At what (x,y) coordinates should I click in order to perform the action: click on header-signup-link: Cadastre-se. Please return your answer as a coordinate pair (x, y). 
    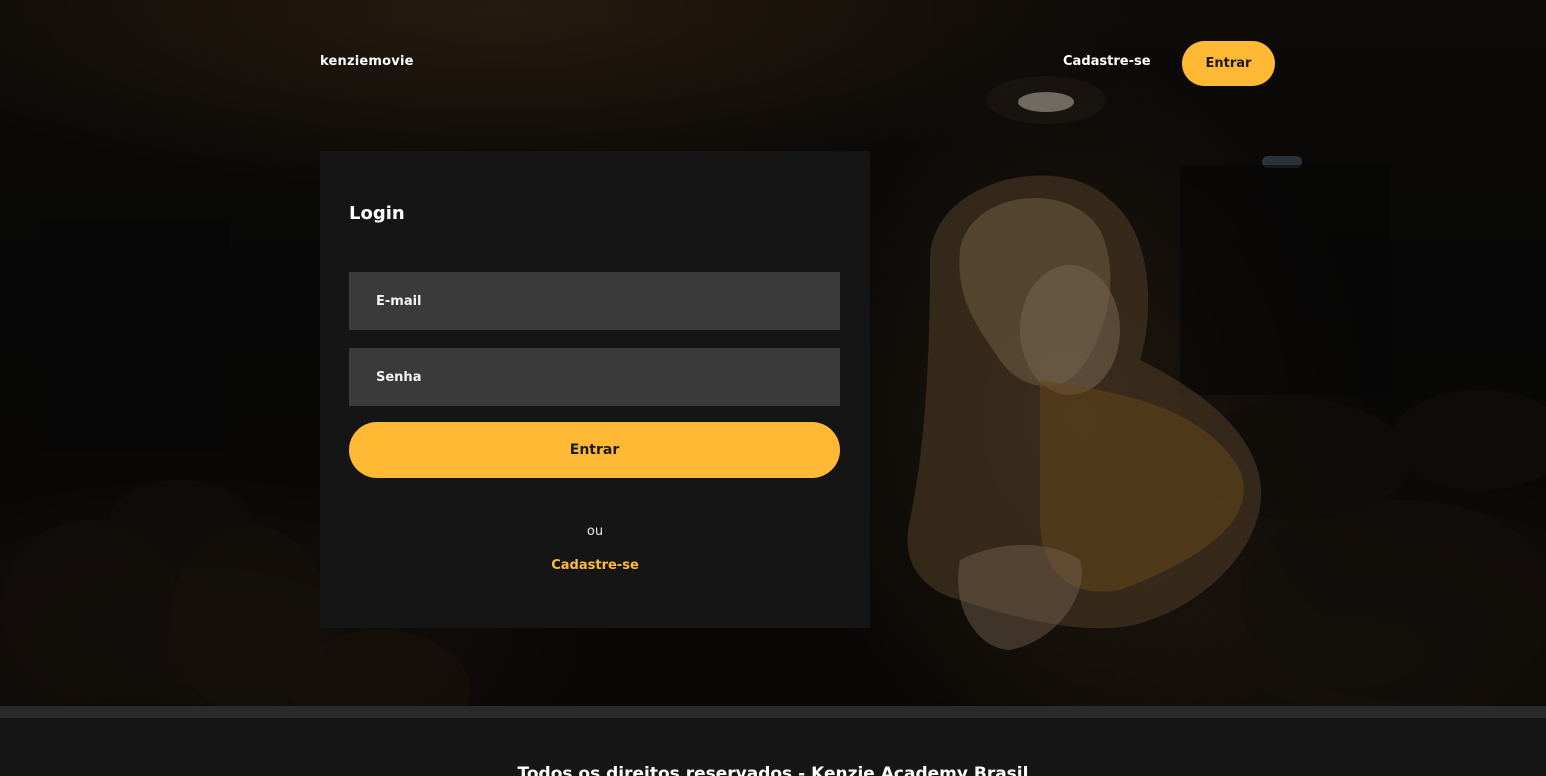
    Looking at the image, I should click on (1107, 61).